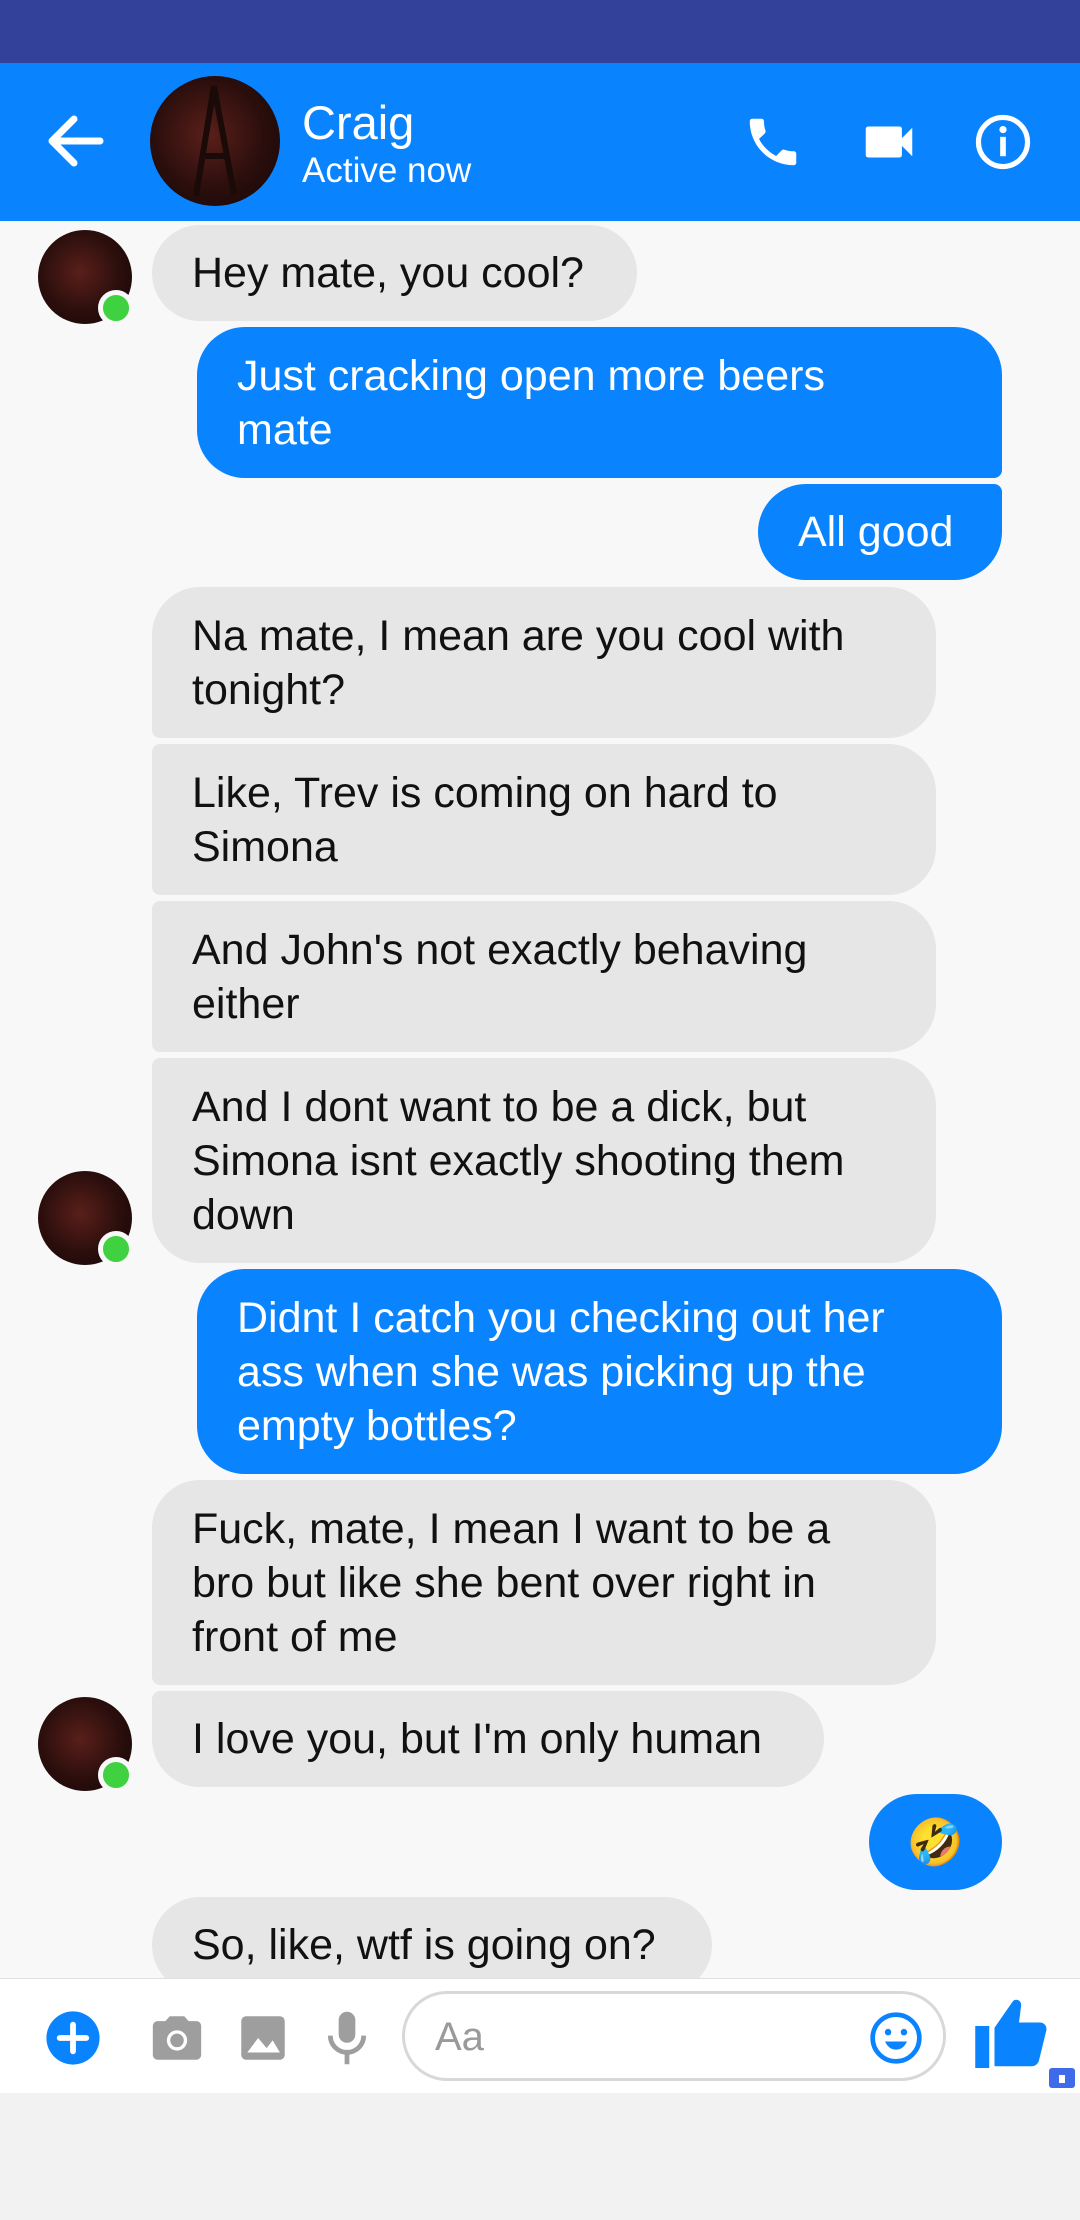  I want to click on phone-icon, so click(773, 142).